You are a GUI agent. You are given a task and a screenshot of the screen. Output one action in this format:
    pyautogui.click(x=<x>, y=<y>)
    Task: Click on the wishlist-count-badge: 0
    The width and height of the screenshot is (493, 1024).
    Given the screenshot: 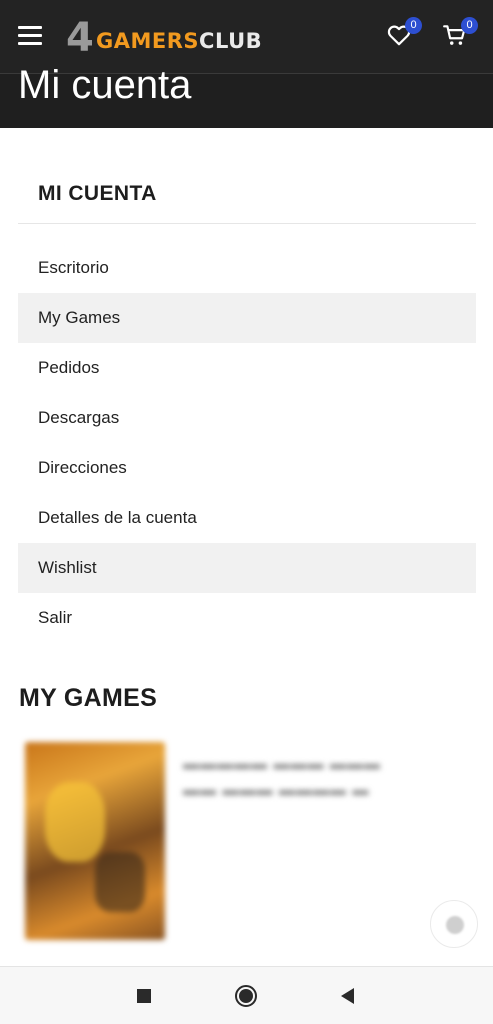 What is the action you would take?
    pyautogui.click(x=413, y=25)
    